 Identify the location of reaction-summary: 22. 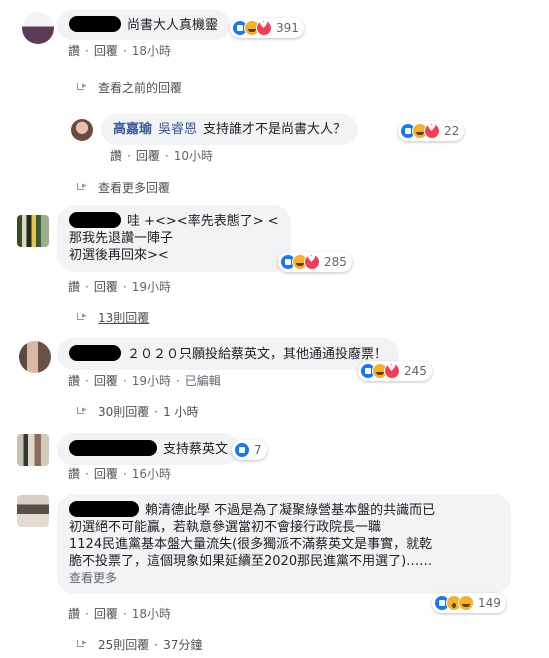
(431, 131).